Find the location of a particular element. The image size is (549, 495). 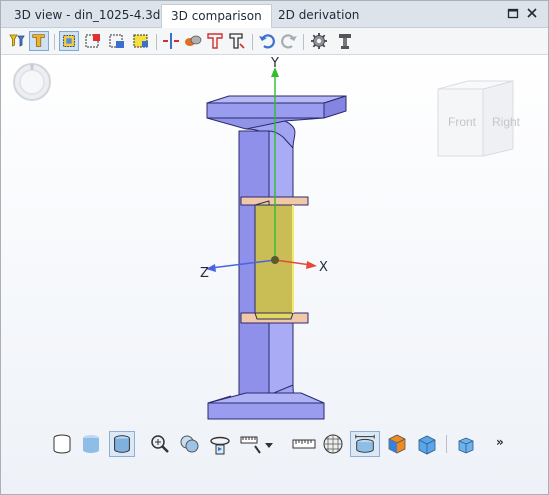

filter-icon is located at coordinates (17, 41).